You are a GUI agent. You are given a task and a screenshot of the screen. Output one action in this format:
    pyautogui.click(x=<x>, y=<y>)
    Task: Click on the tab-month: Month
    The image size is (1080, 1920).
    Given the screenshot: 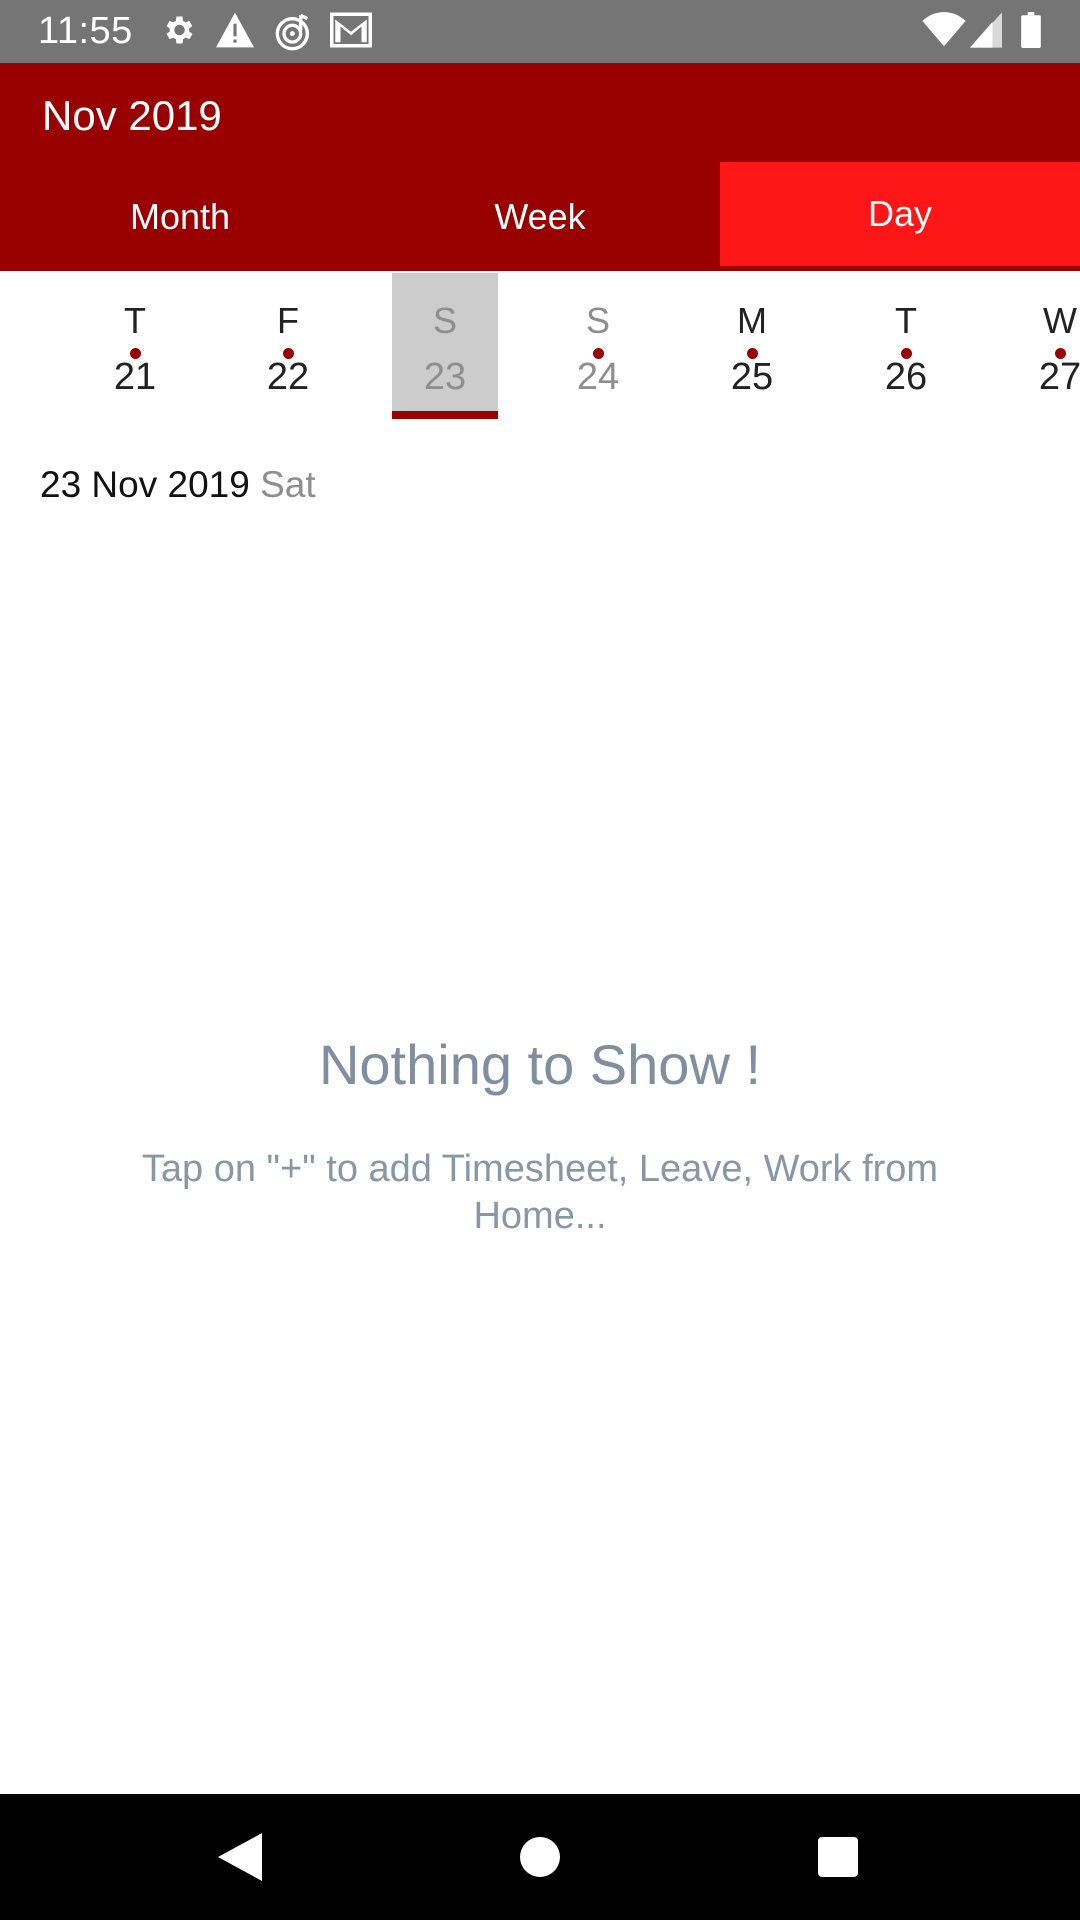 What is the action you would take?
    pyautogui.click(x=180, y=216)
    